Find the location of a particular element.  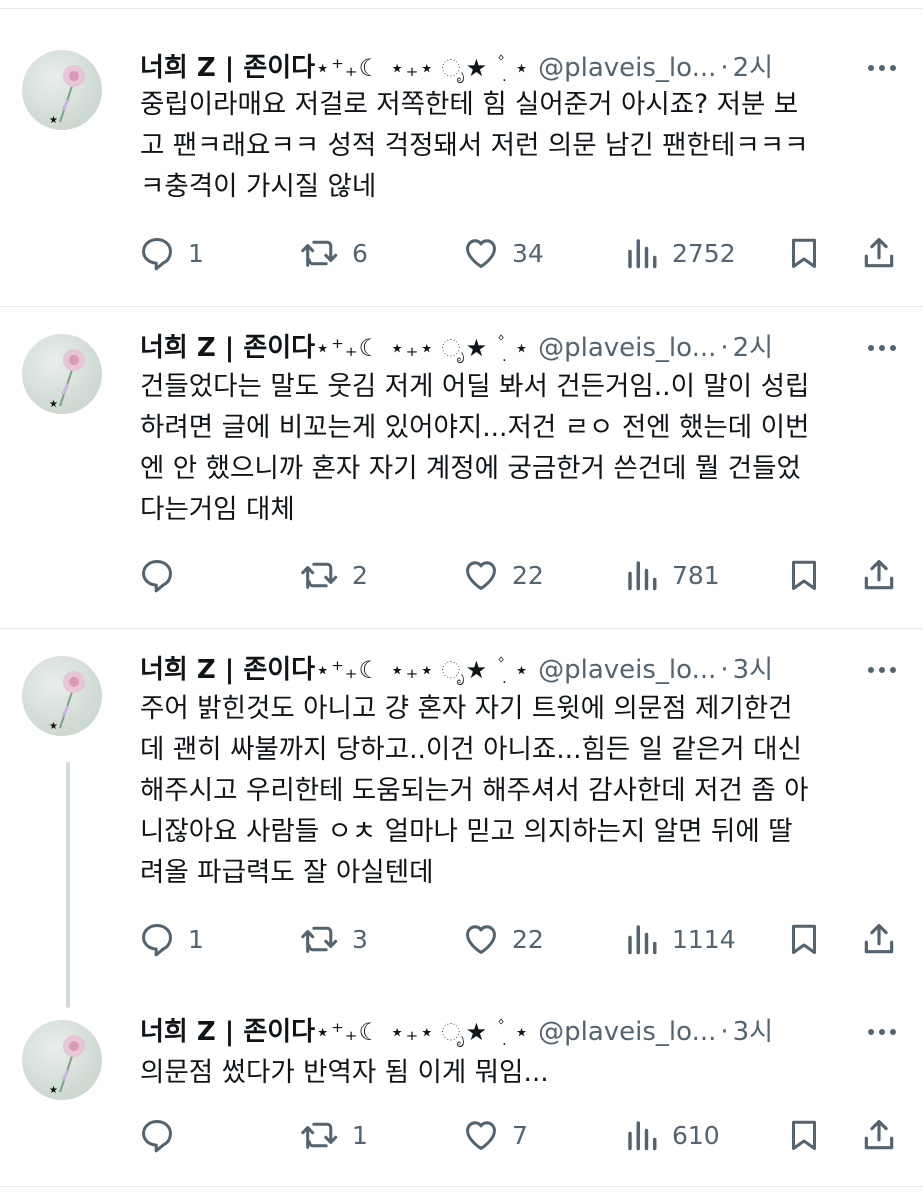

reply-count: 1 is located at coordinates (196, 253).